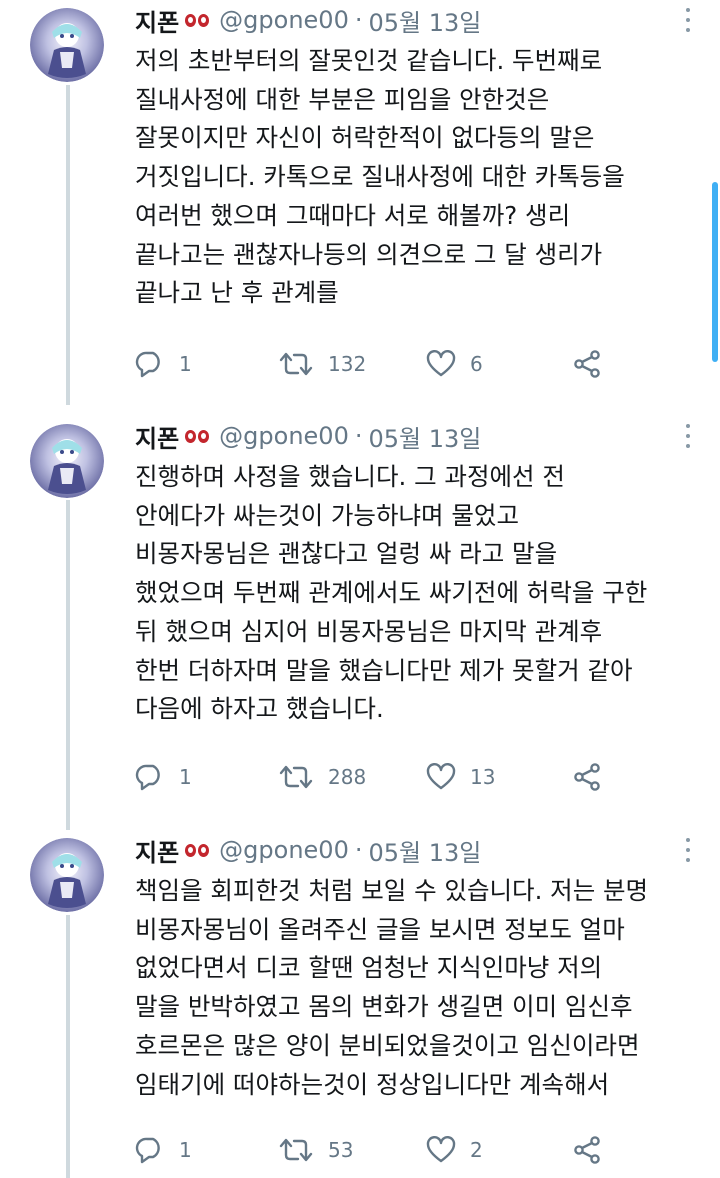  I want to click on retweet-button: 53, so click(315, 1150).